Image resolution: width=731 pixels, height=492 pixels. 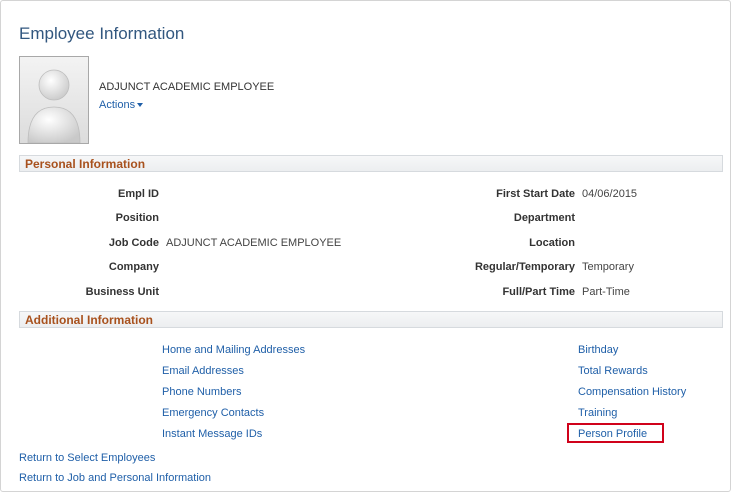 I want to click on actions-menu: Actions, so click(x=121, y=105).